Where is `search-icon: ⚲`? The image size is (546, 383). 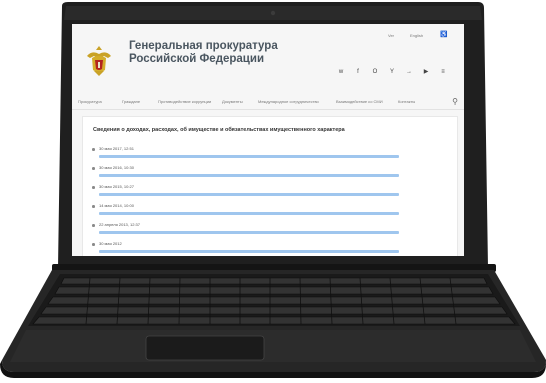
search-icon: ⚲ is located at coordinates (455, 101).